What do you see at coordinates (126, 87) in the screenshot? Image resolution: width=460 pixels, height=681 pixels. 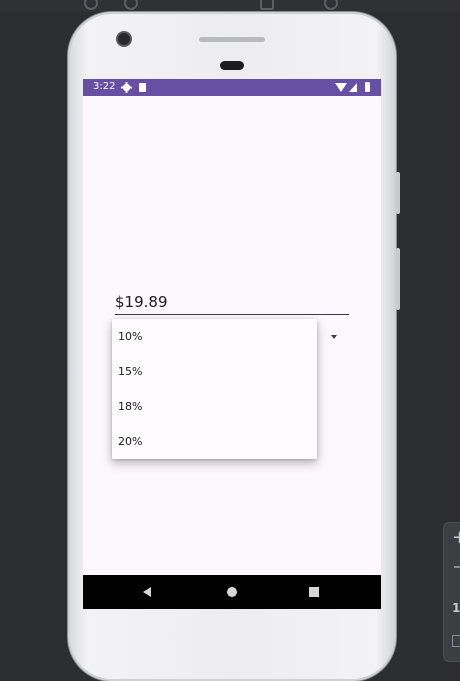 I see `settings-gear-icon` at bounding box center [126, 87].